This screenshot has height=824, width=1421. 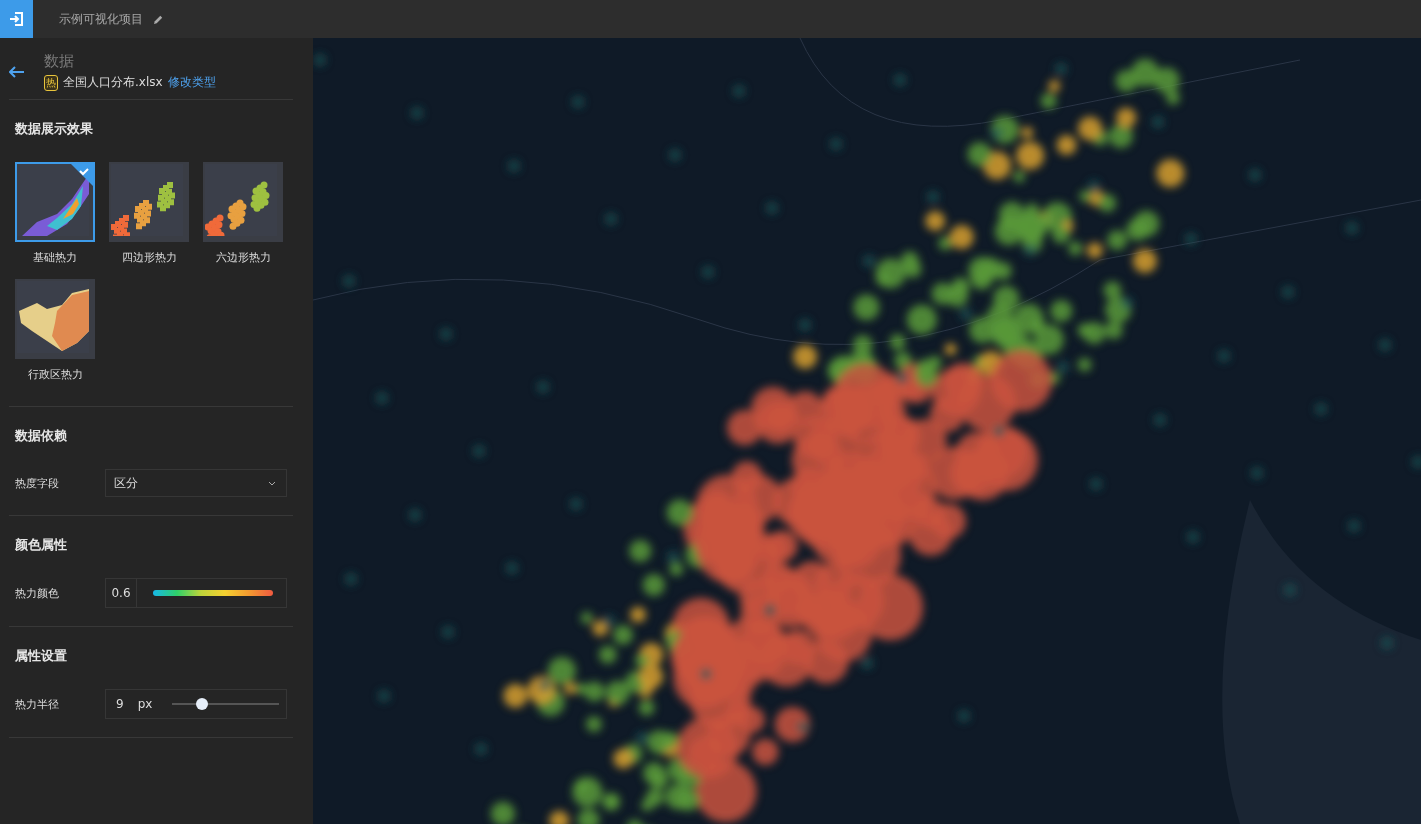 What do you see at coordinates (55, 257) in the screenshot?
I see `option-label: 基础热力` at bounding box center [55, 257].